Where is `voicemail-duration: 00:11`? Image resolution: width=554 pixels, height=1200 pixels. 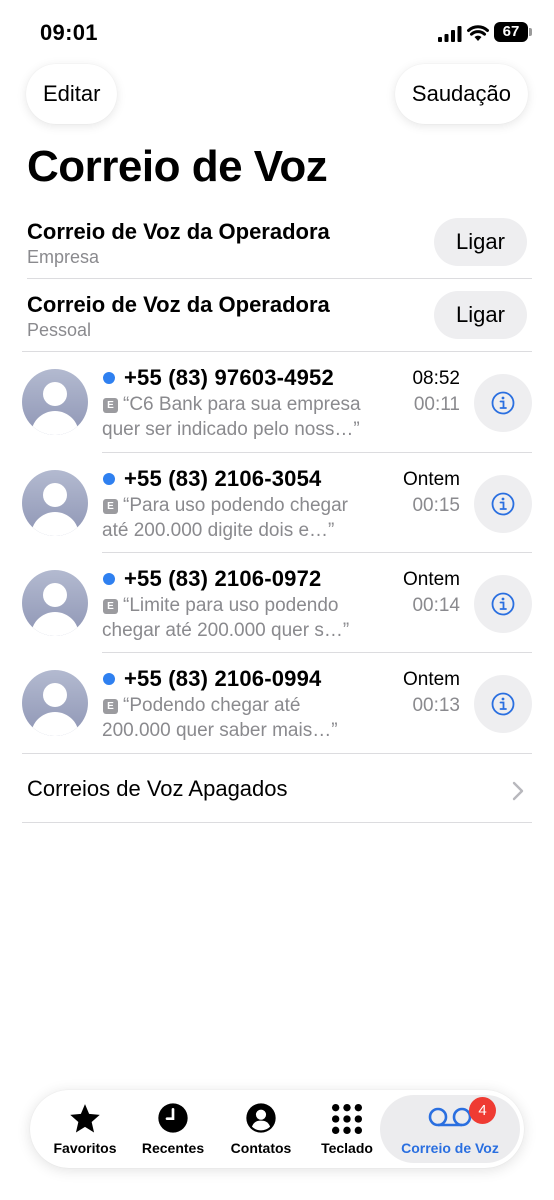 voicemail-duration: 00:11 is located at coordinates (436, 404).